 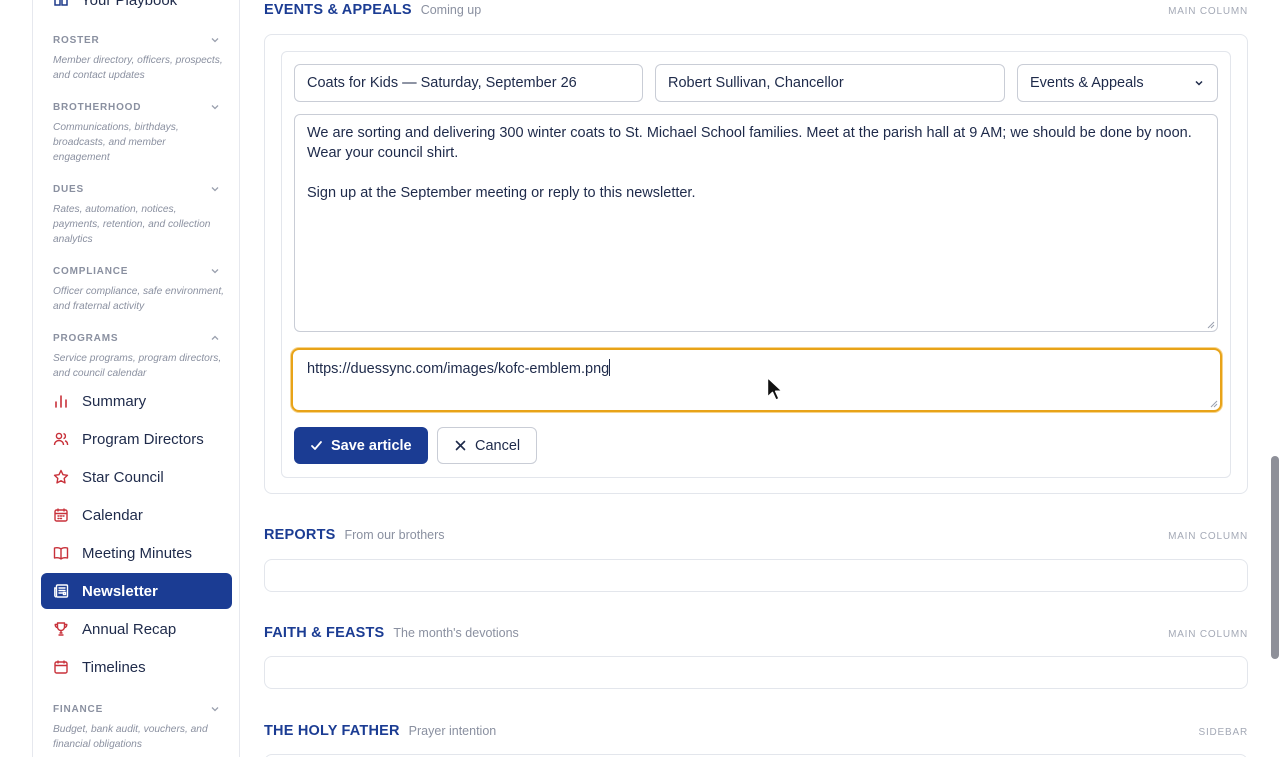 I want to click on sidebar-item-newsletter: Newsletter, so click(x=136, y=591).